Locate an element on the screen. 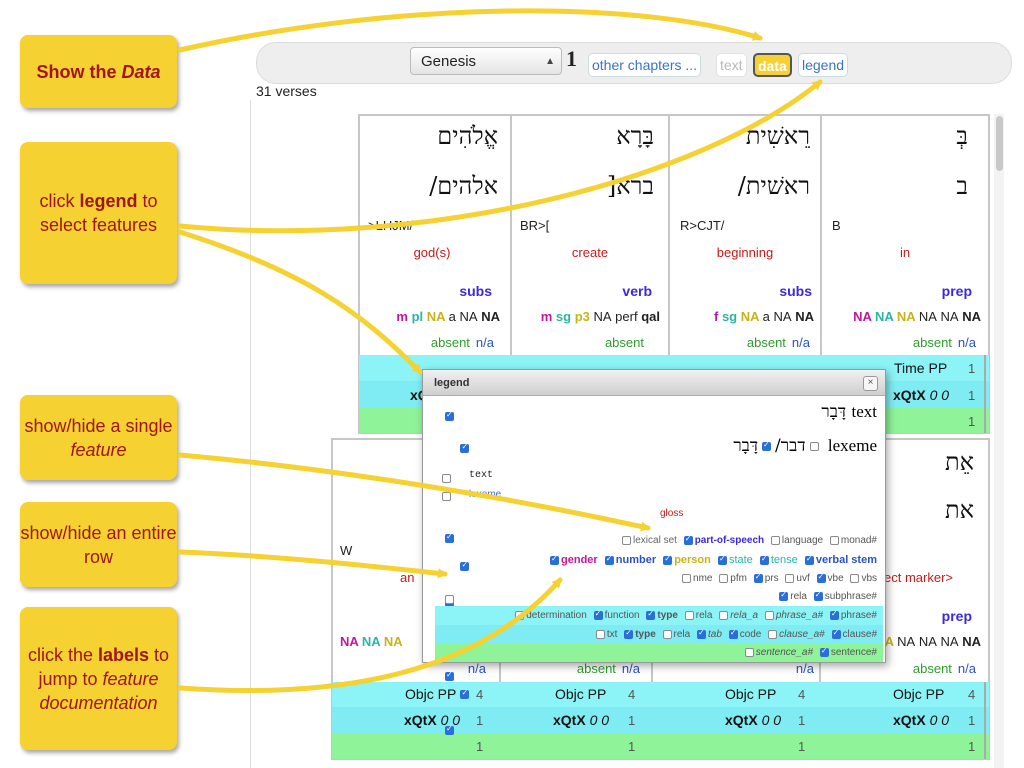 This screenshot has height=768, width=1024. feature-vbe: vbe is located at coordinates (836, 578).